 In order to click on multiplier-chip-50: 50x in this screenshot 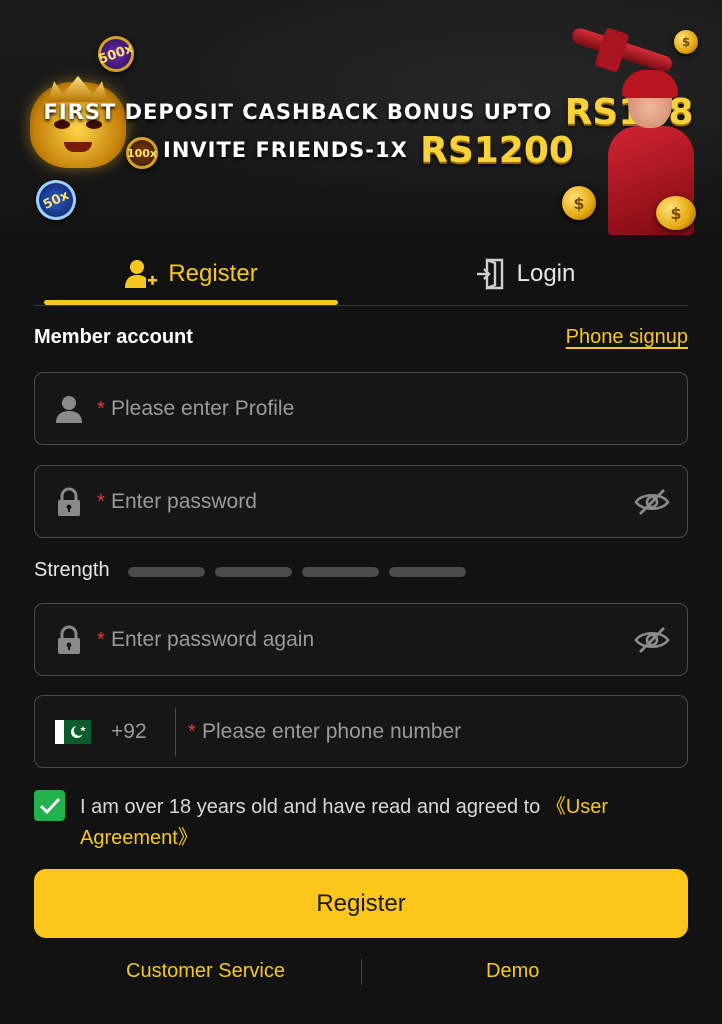, I will do `click(56, 200)`.